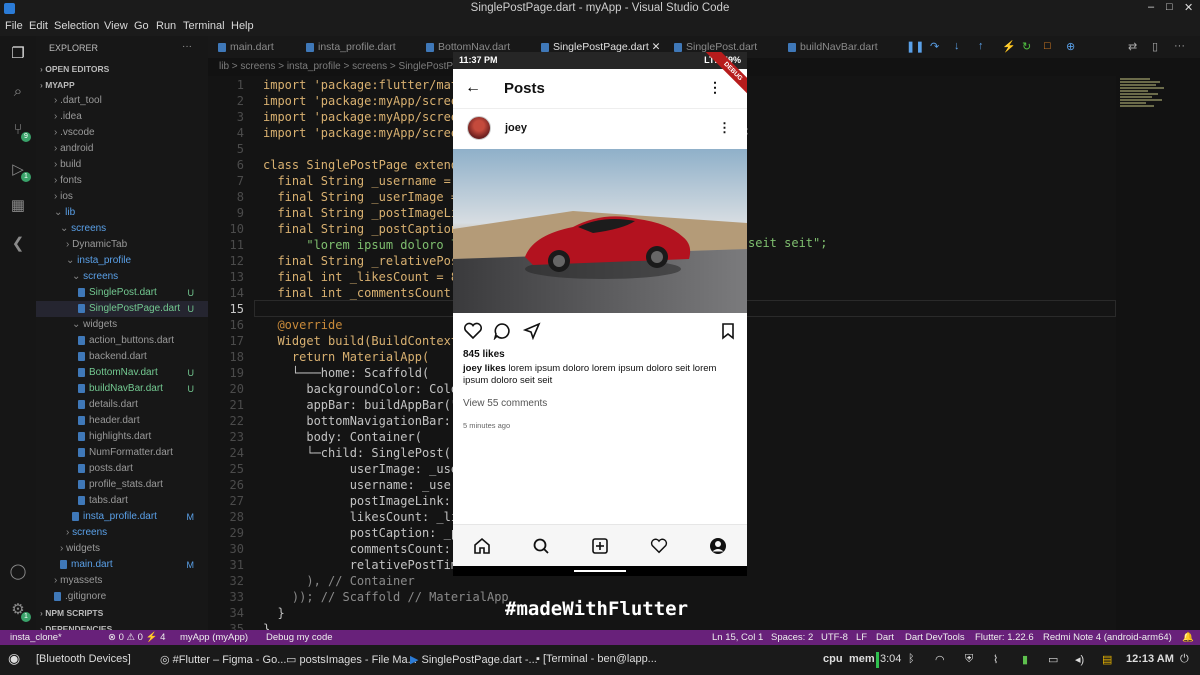 Image resolution: width=1200 pixels, height=675 pixels. I want to click on explorer-icon: ❐, so click(18, 54).